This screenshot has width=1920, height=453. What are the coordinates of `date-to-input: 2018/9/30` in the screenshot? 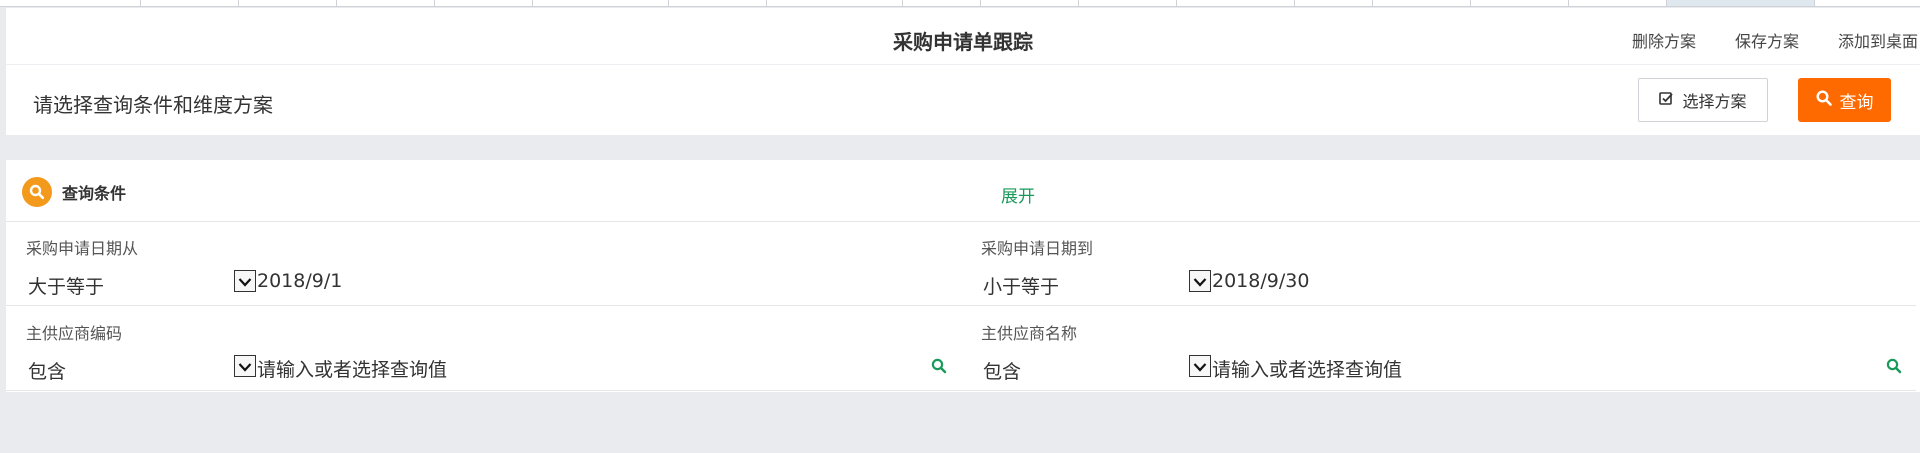 It's located at (1260, 281).